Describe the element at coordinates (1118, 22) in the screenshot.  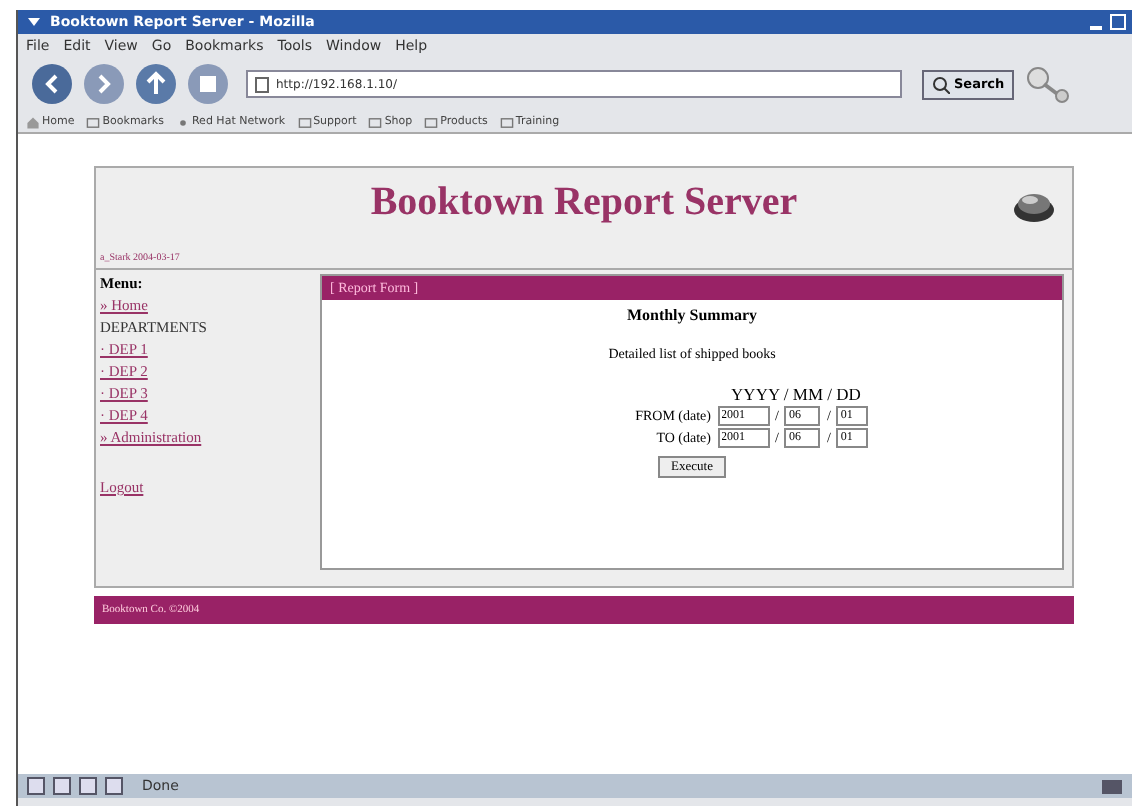
I see `maximize-icon` at that location.